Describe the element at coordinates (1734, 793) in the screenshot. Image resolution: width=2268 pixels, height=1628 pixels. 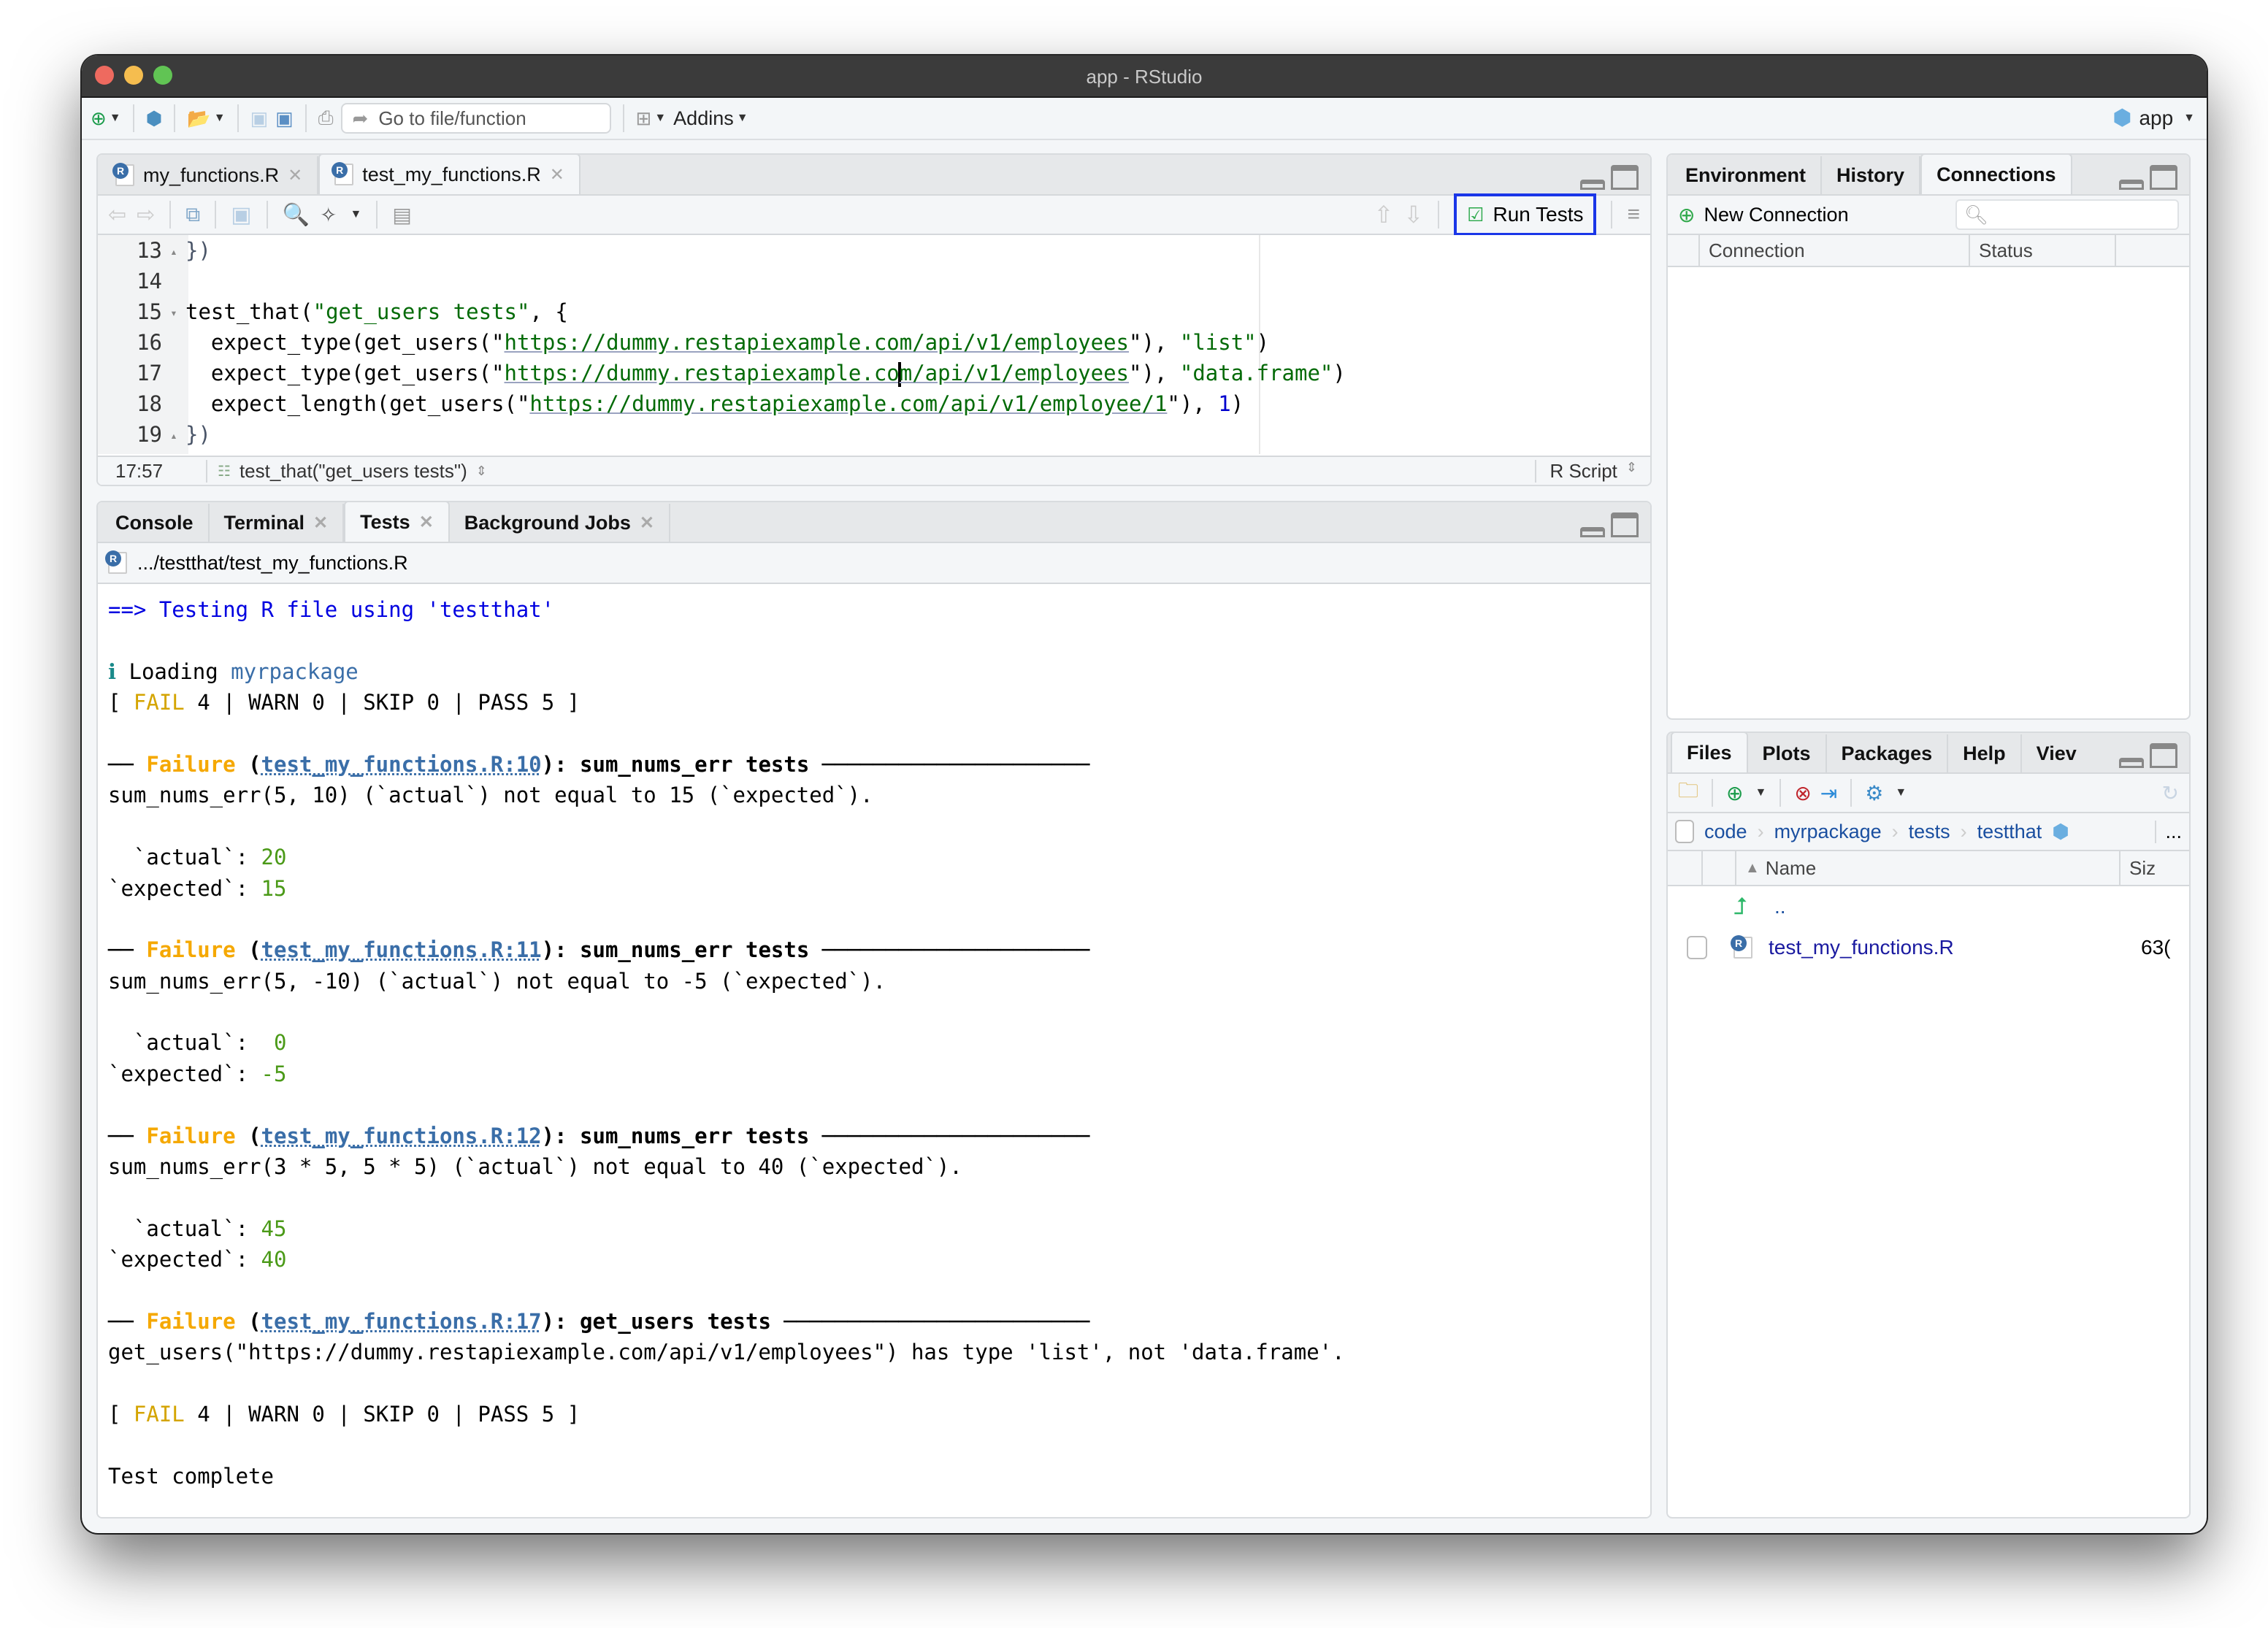
I see `new-blank-file-icon: ⊕` at that location.